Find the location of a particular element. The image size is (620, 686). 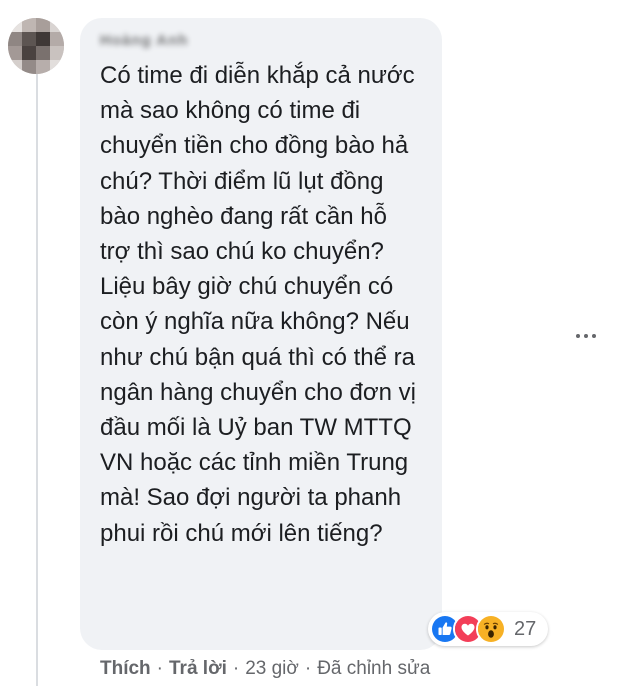

reactions-summary: 27 is located at coordinates (488, 629).